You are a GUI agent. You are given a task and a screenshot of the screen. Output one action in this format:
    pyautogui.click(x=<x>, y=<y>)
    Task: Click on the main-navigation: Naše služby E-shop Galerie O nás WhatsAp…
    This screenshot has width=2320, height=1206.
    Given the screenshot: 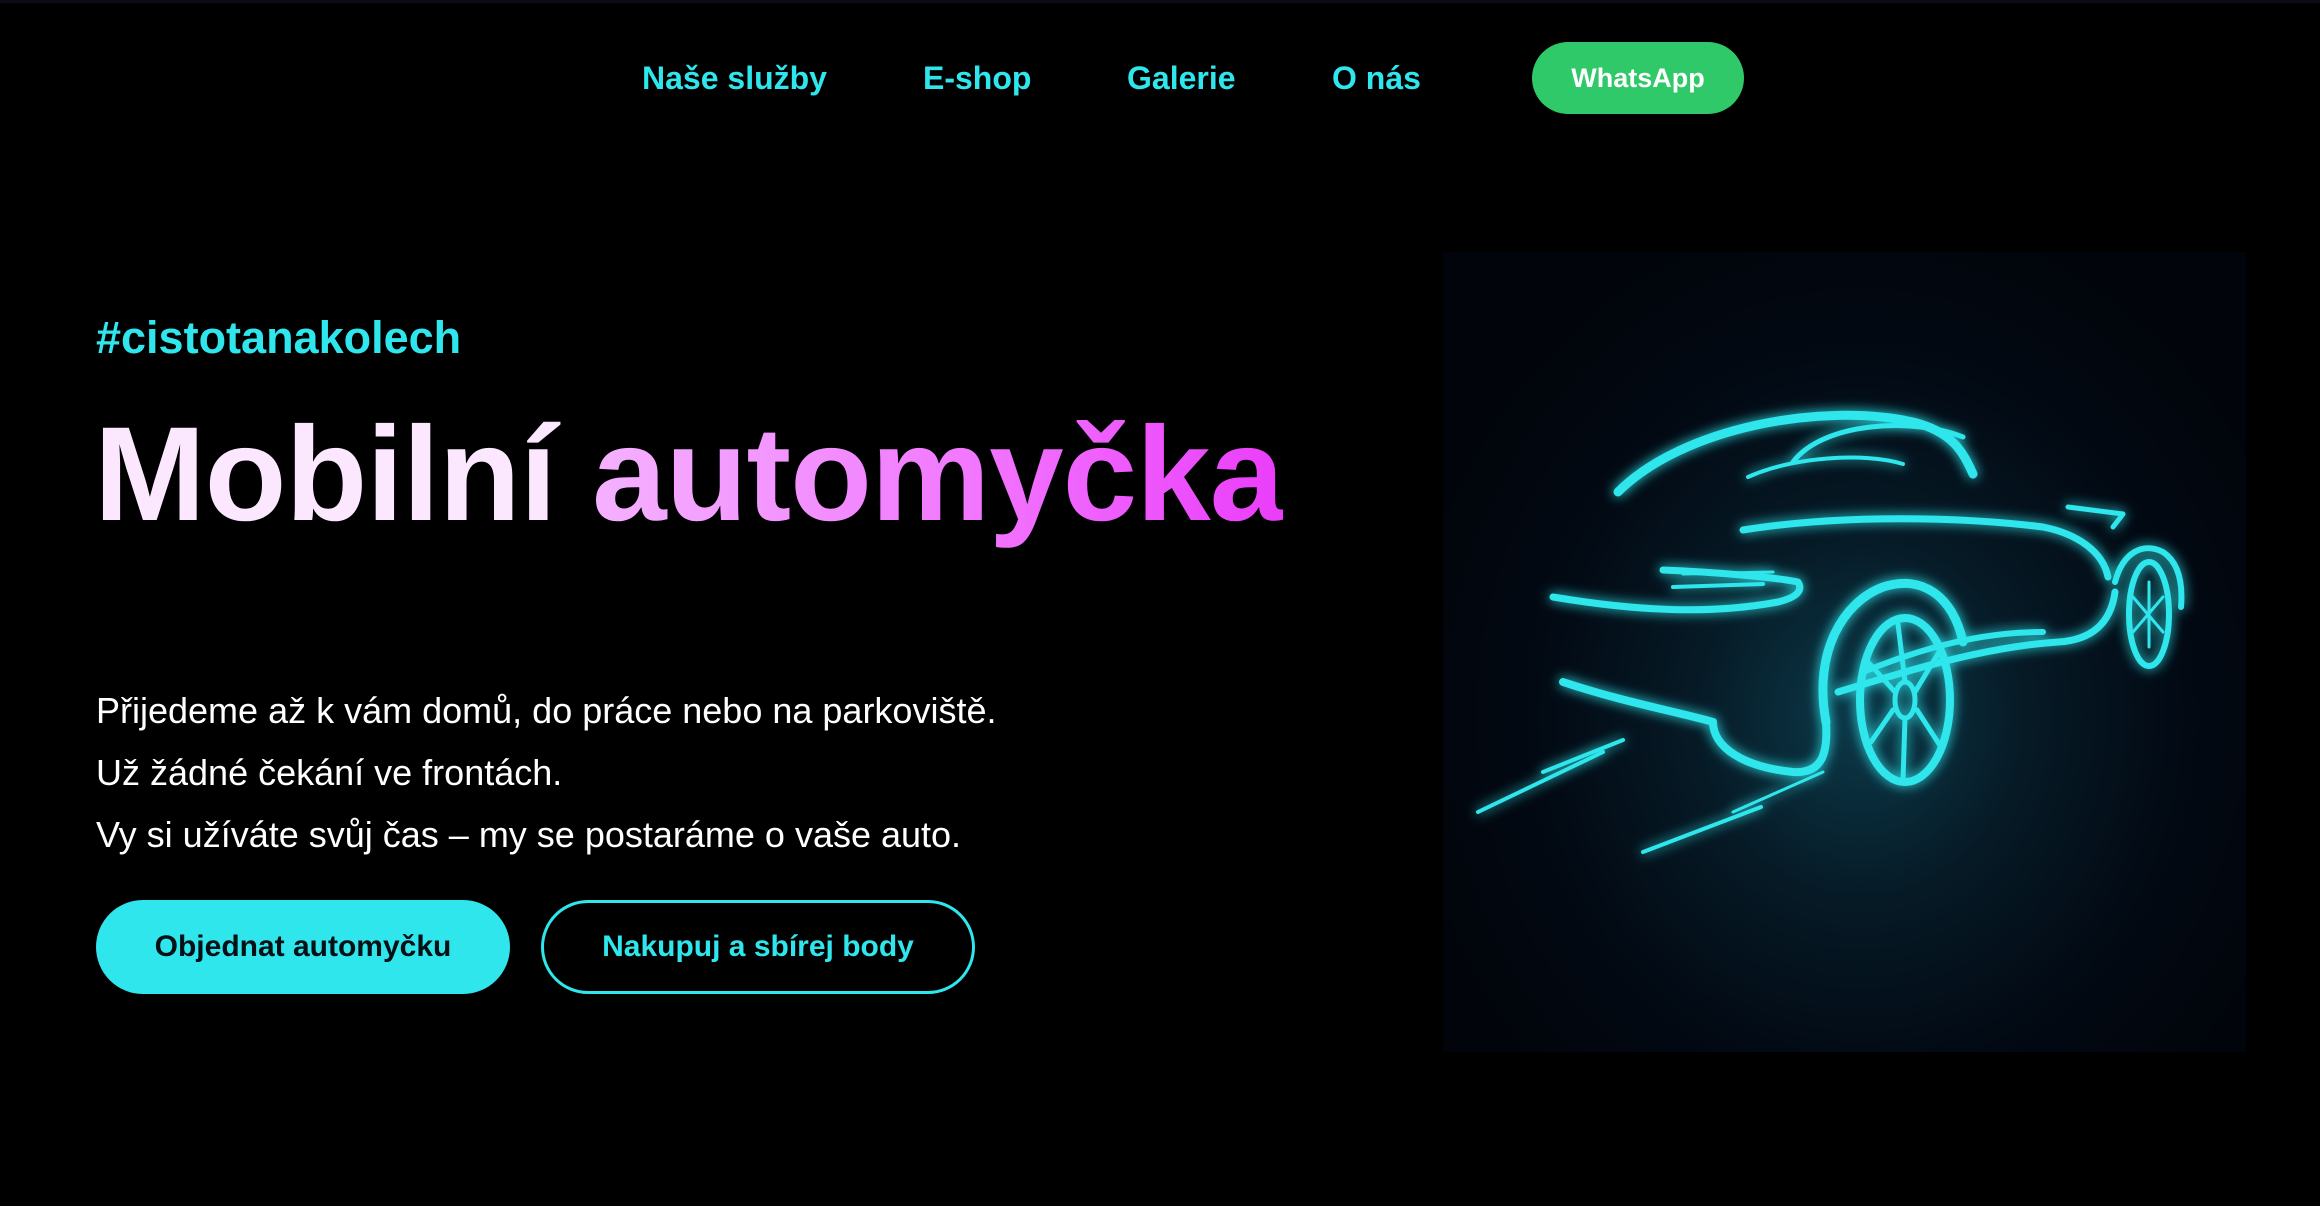 What is the action you would take?
    pyautogui.click(x=1160, y=78)
    